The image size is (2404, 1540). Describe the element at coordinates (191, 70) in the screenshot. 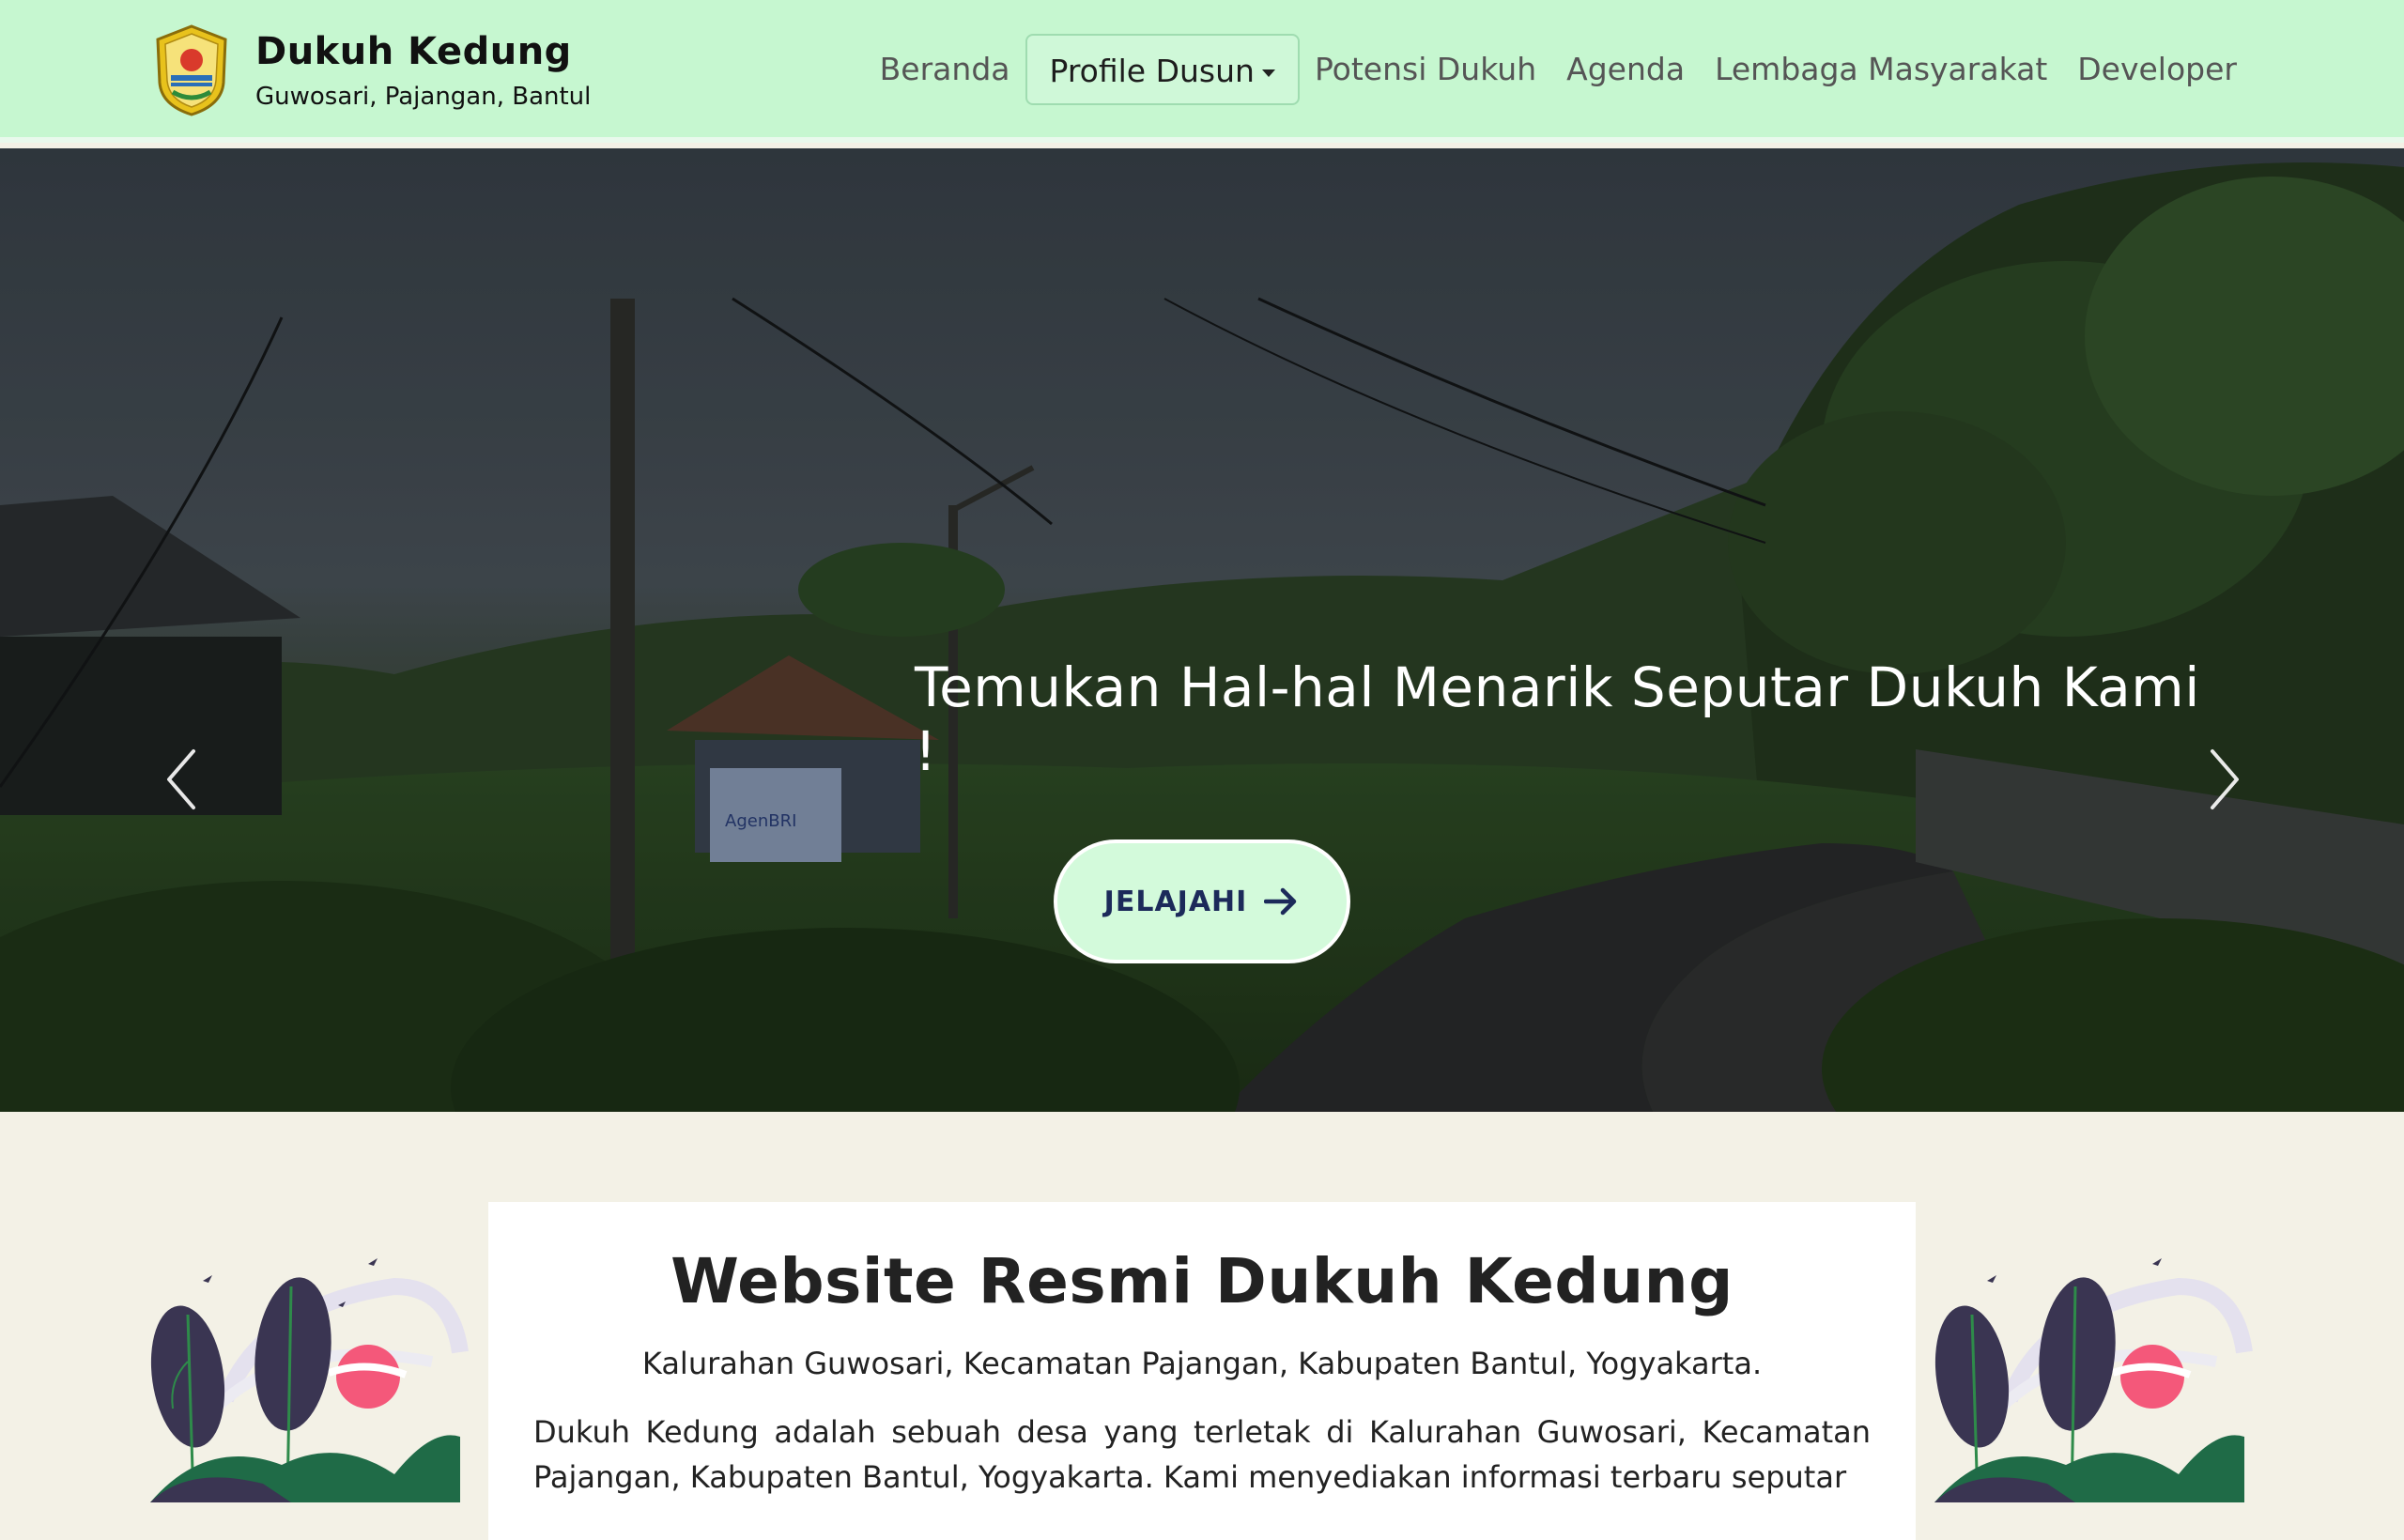

I see `village-emblem-icon` at that location.